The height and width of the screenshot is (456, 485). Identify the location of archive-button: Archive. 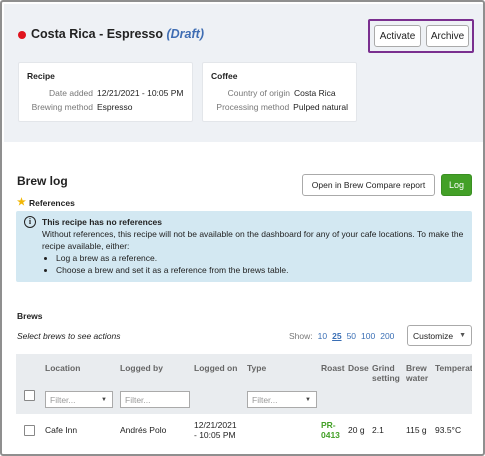
(447, 36).